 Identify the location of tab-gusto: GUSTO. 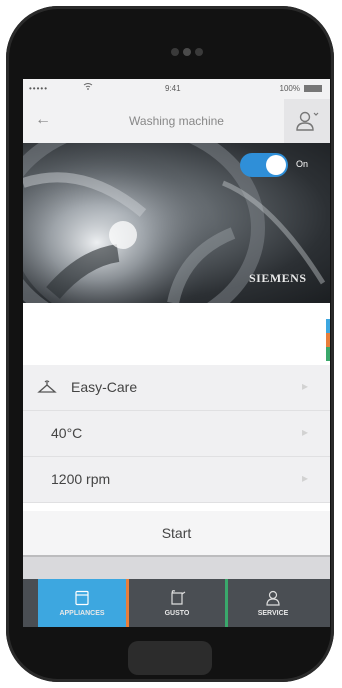
(177, 603).